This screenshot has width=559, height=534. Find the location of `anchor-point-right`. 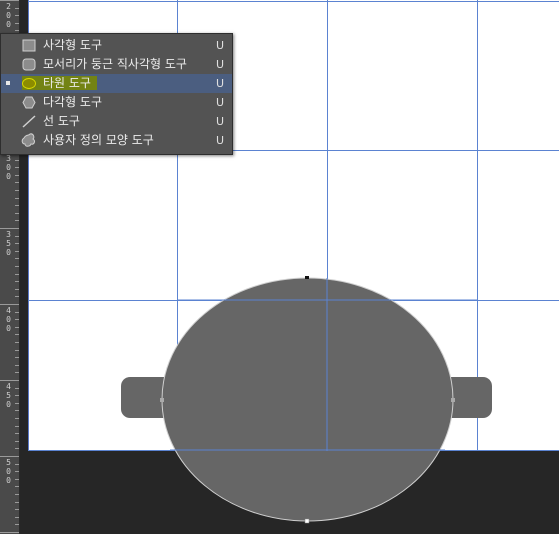

anchor-point-right is located at coordinates (453, 400).